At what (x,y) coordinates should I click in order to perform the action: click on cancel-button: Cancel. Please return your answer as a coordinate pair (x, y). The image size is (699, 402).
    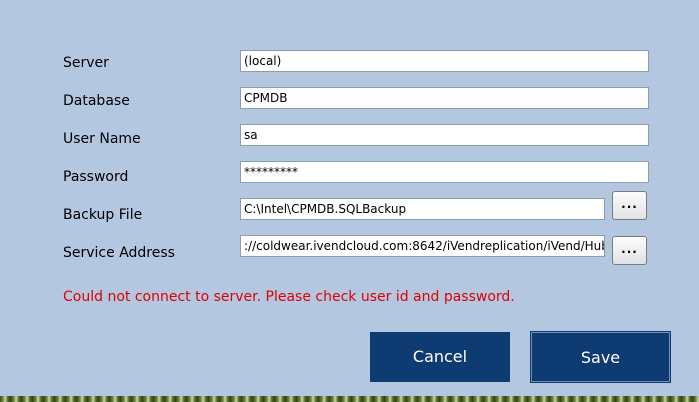
    Looking at the image, I should click on (440, 357).